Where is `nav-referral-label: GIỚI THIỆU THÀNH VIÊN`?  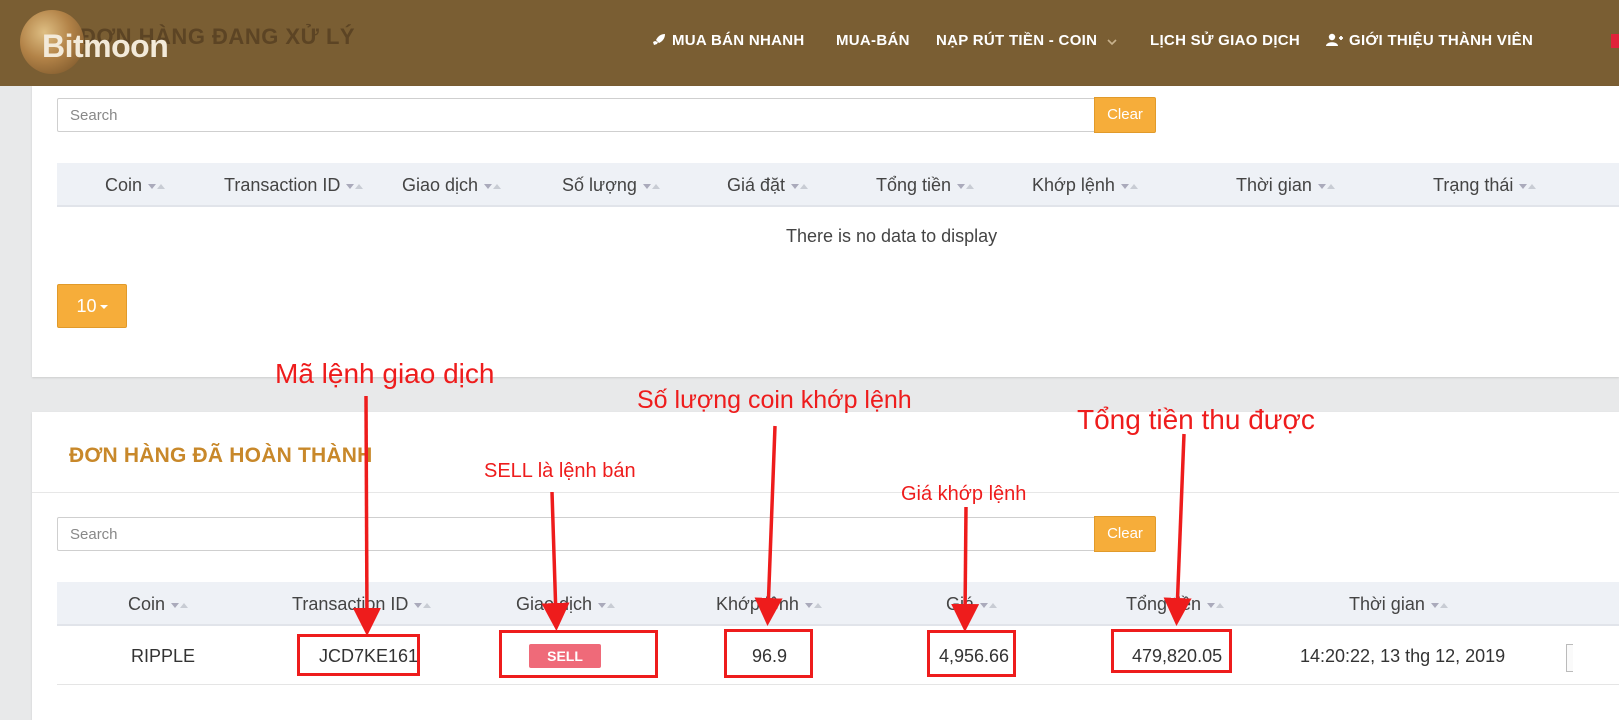
nav-referral-label: GIỚI THIỆU THÀNH VIÊN is located at coordinates (1441, 40).